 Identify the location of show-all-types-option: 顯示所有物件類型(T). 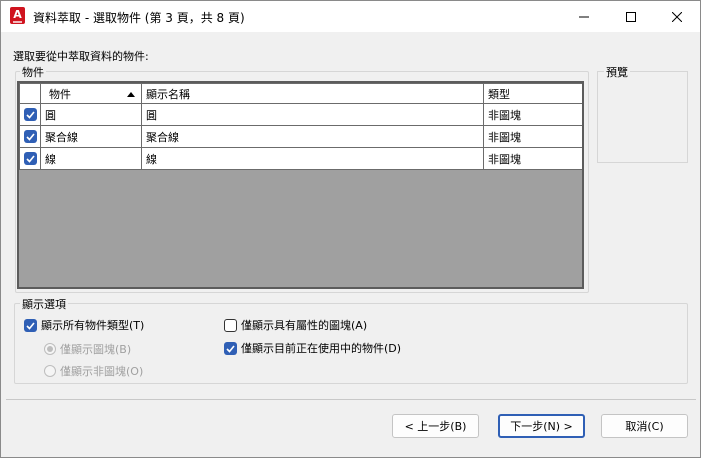
(84, 325).